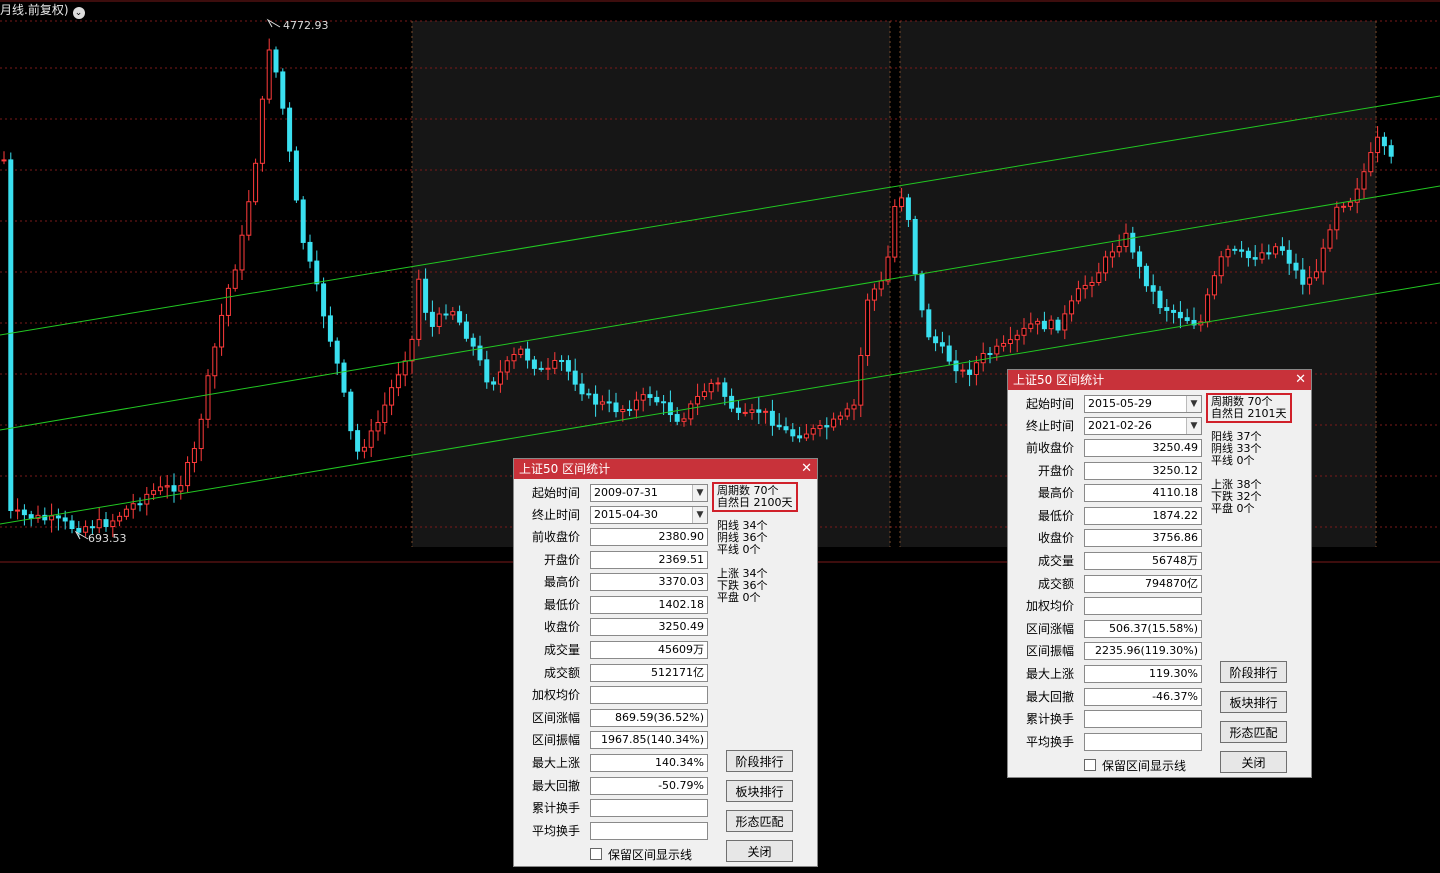  I want to click on stat-label: 开盘价, so click(561, 559).